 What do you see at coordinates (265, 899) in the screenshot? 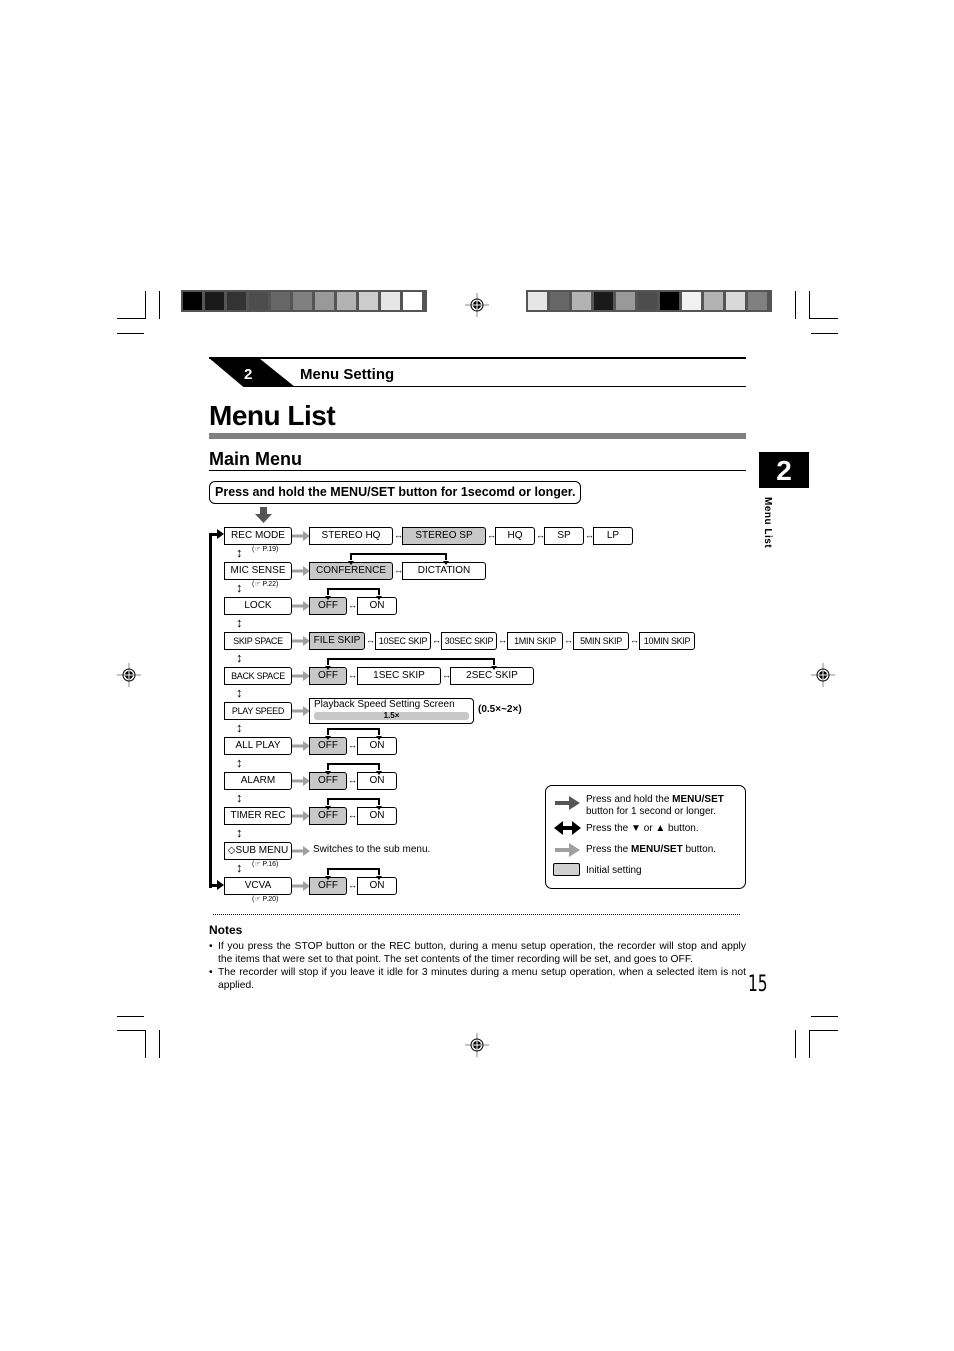
I see `page-reference: (☞ P.20)` at bounding box center [265, 899].